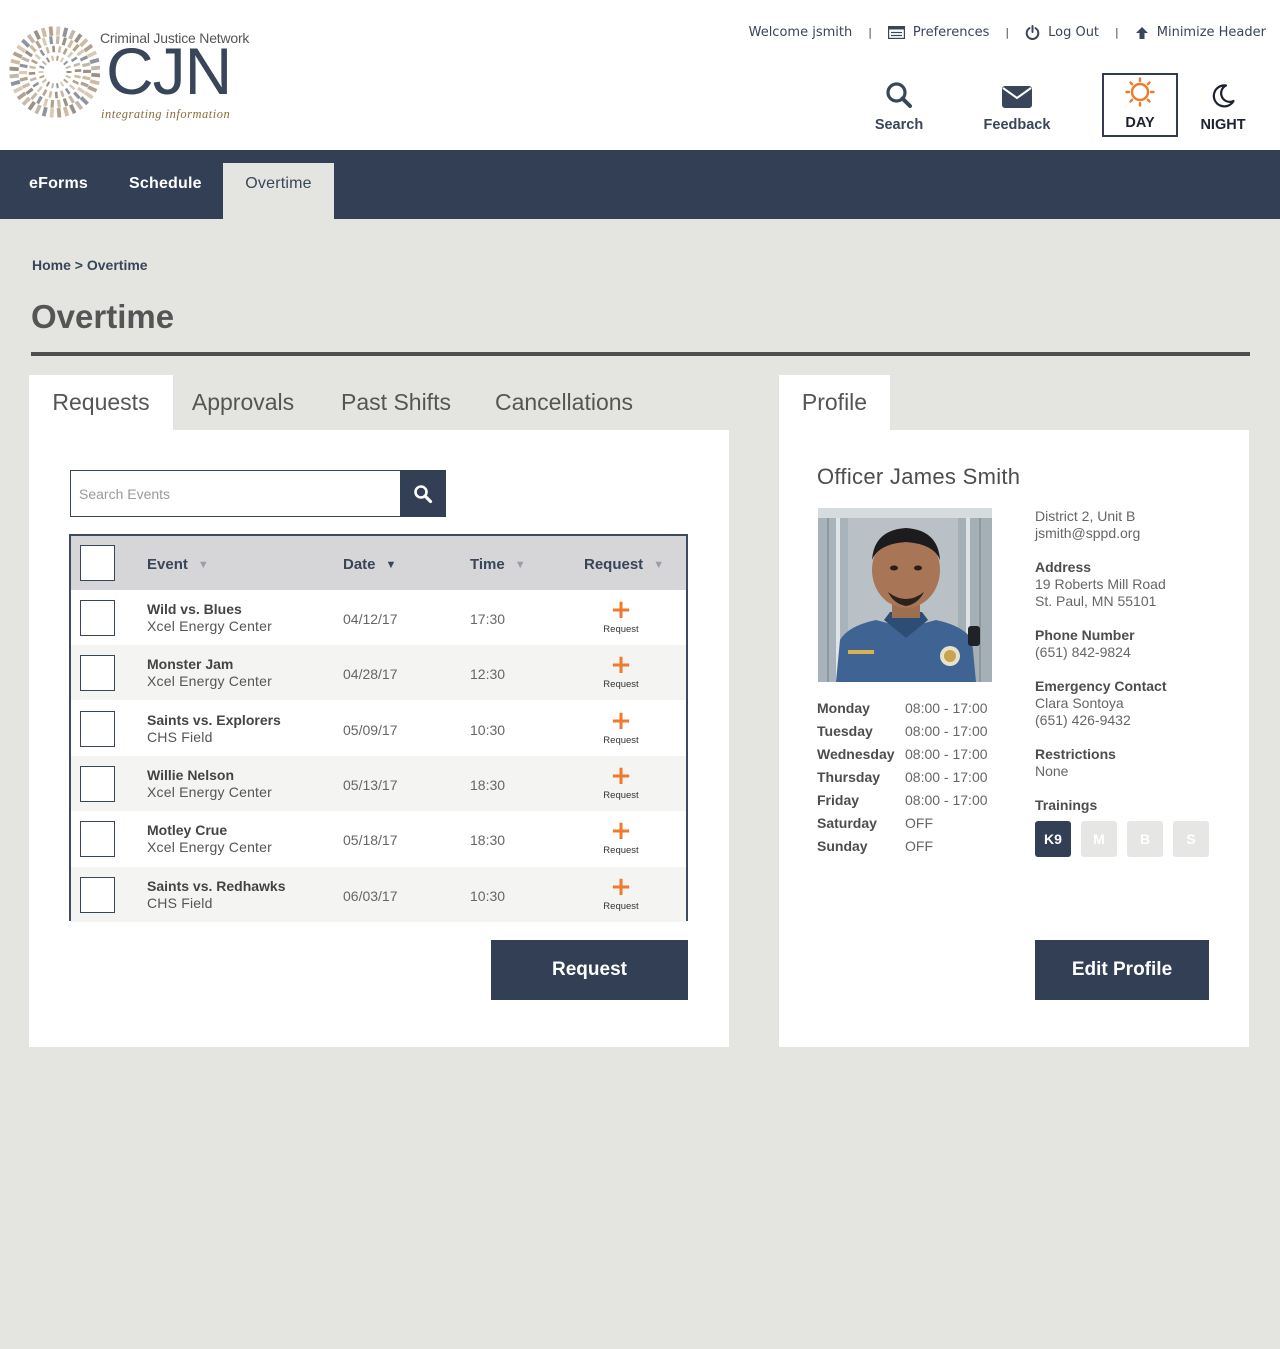 The image size is (1280, 1349). Describe the element at coordinates (1053, 839) in the screenshot. I see `training-badge: K9` at that location.